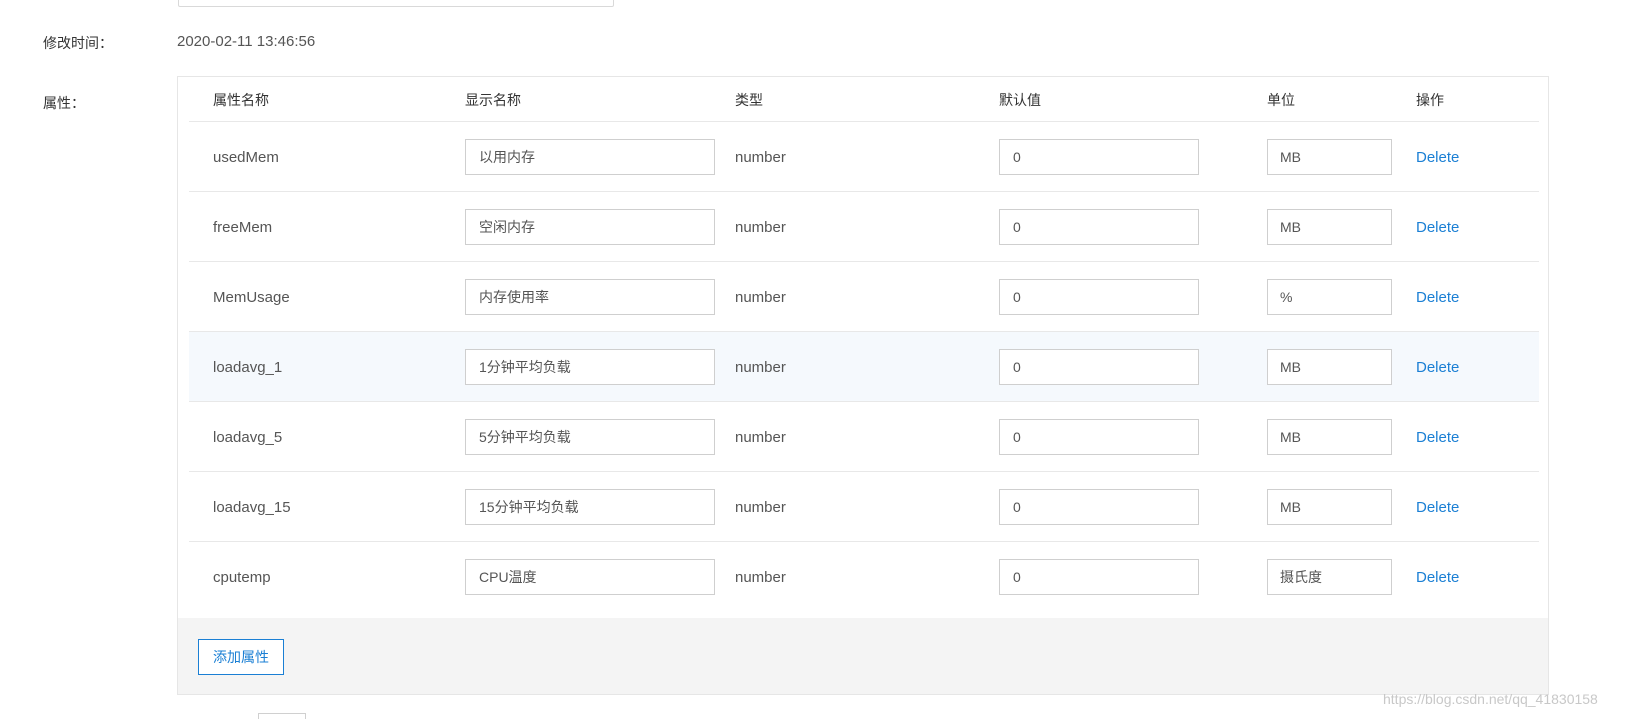  Describe the element at coordinates (1281, 100) in the screenshot. I see `column-header-unit: 单位` at that location.